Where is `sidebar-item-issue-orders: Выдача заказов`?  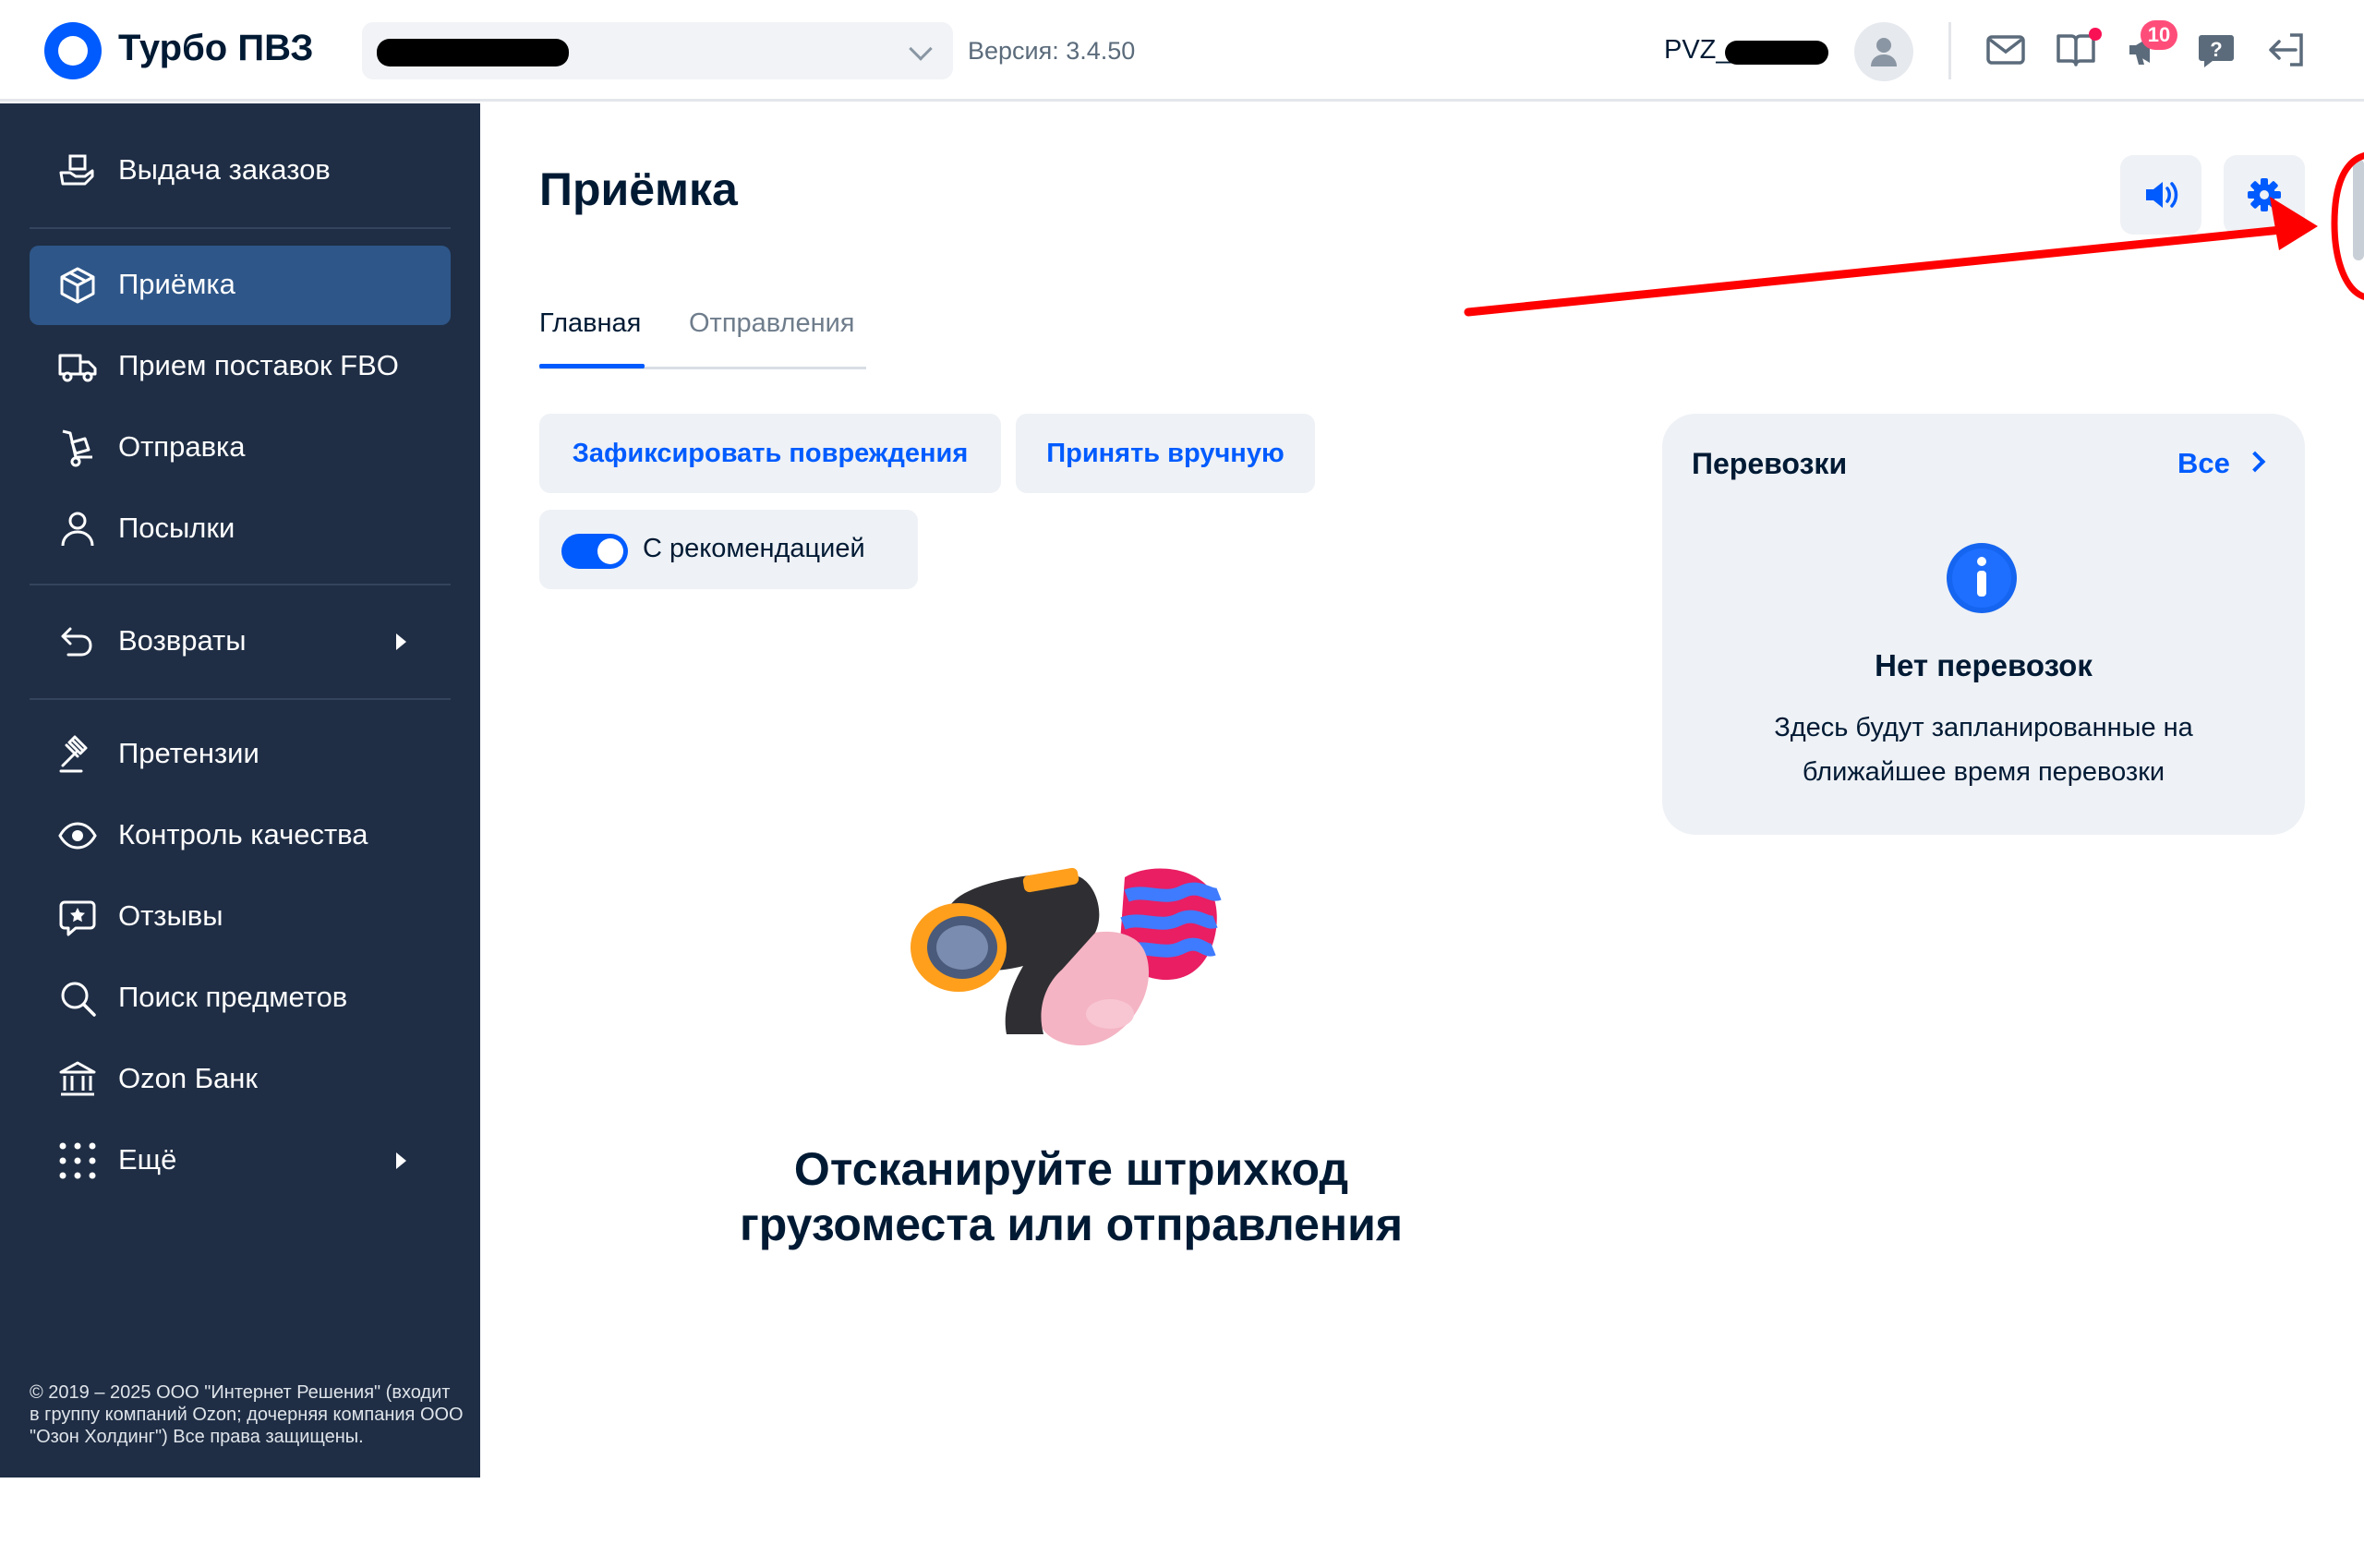
sidebar-item-issue-orders: Выдача заказов is located at coordinates (241, 171).